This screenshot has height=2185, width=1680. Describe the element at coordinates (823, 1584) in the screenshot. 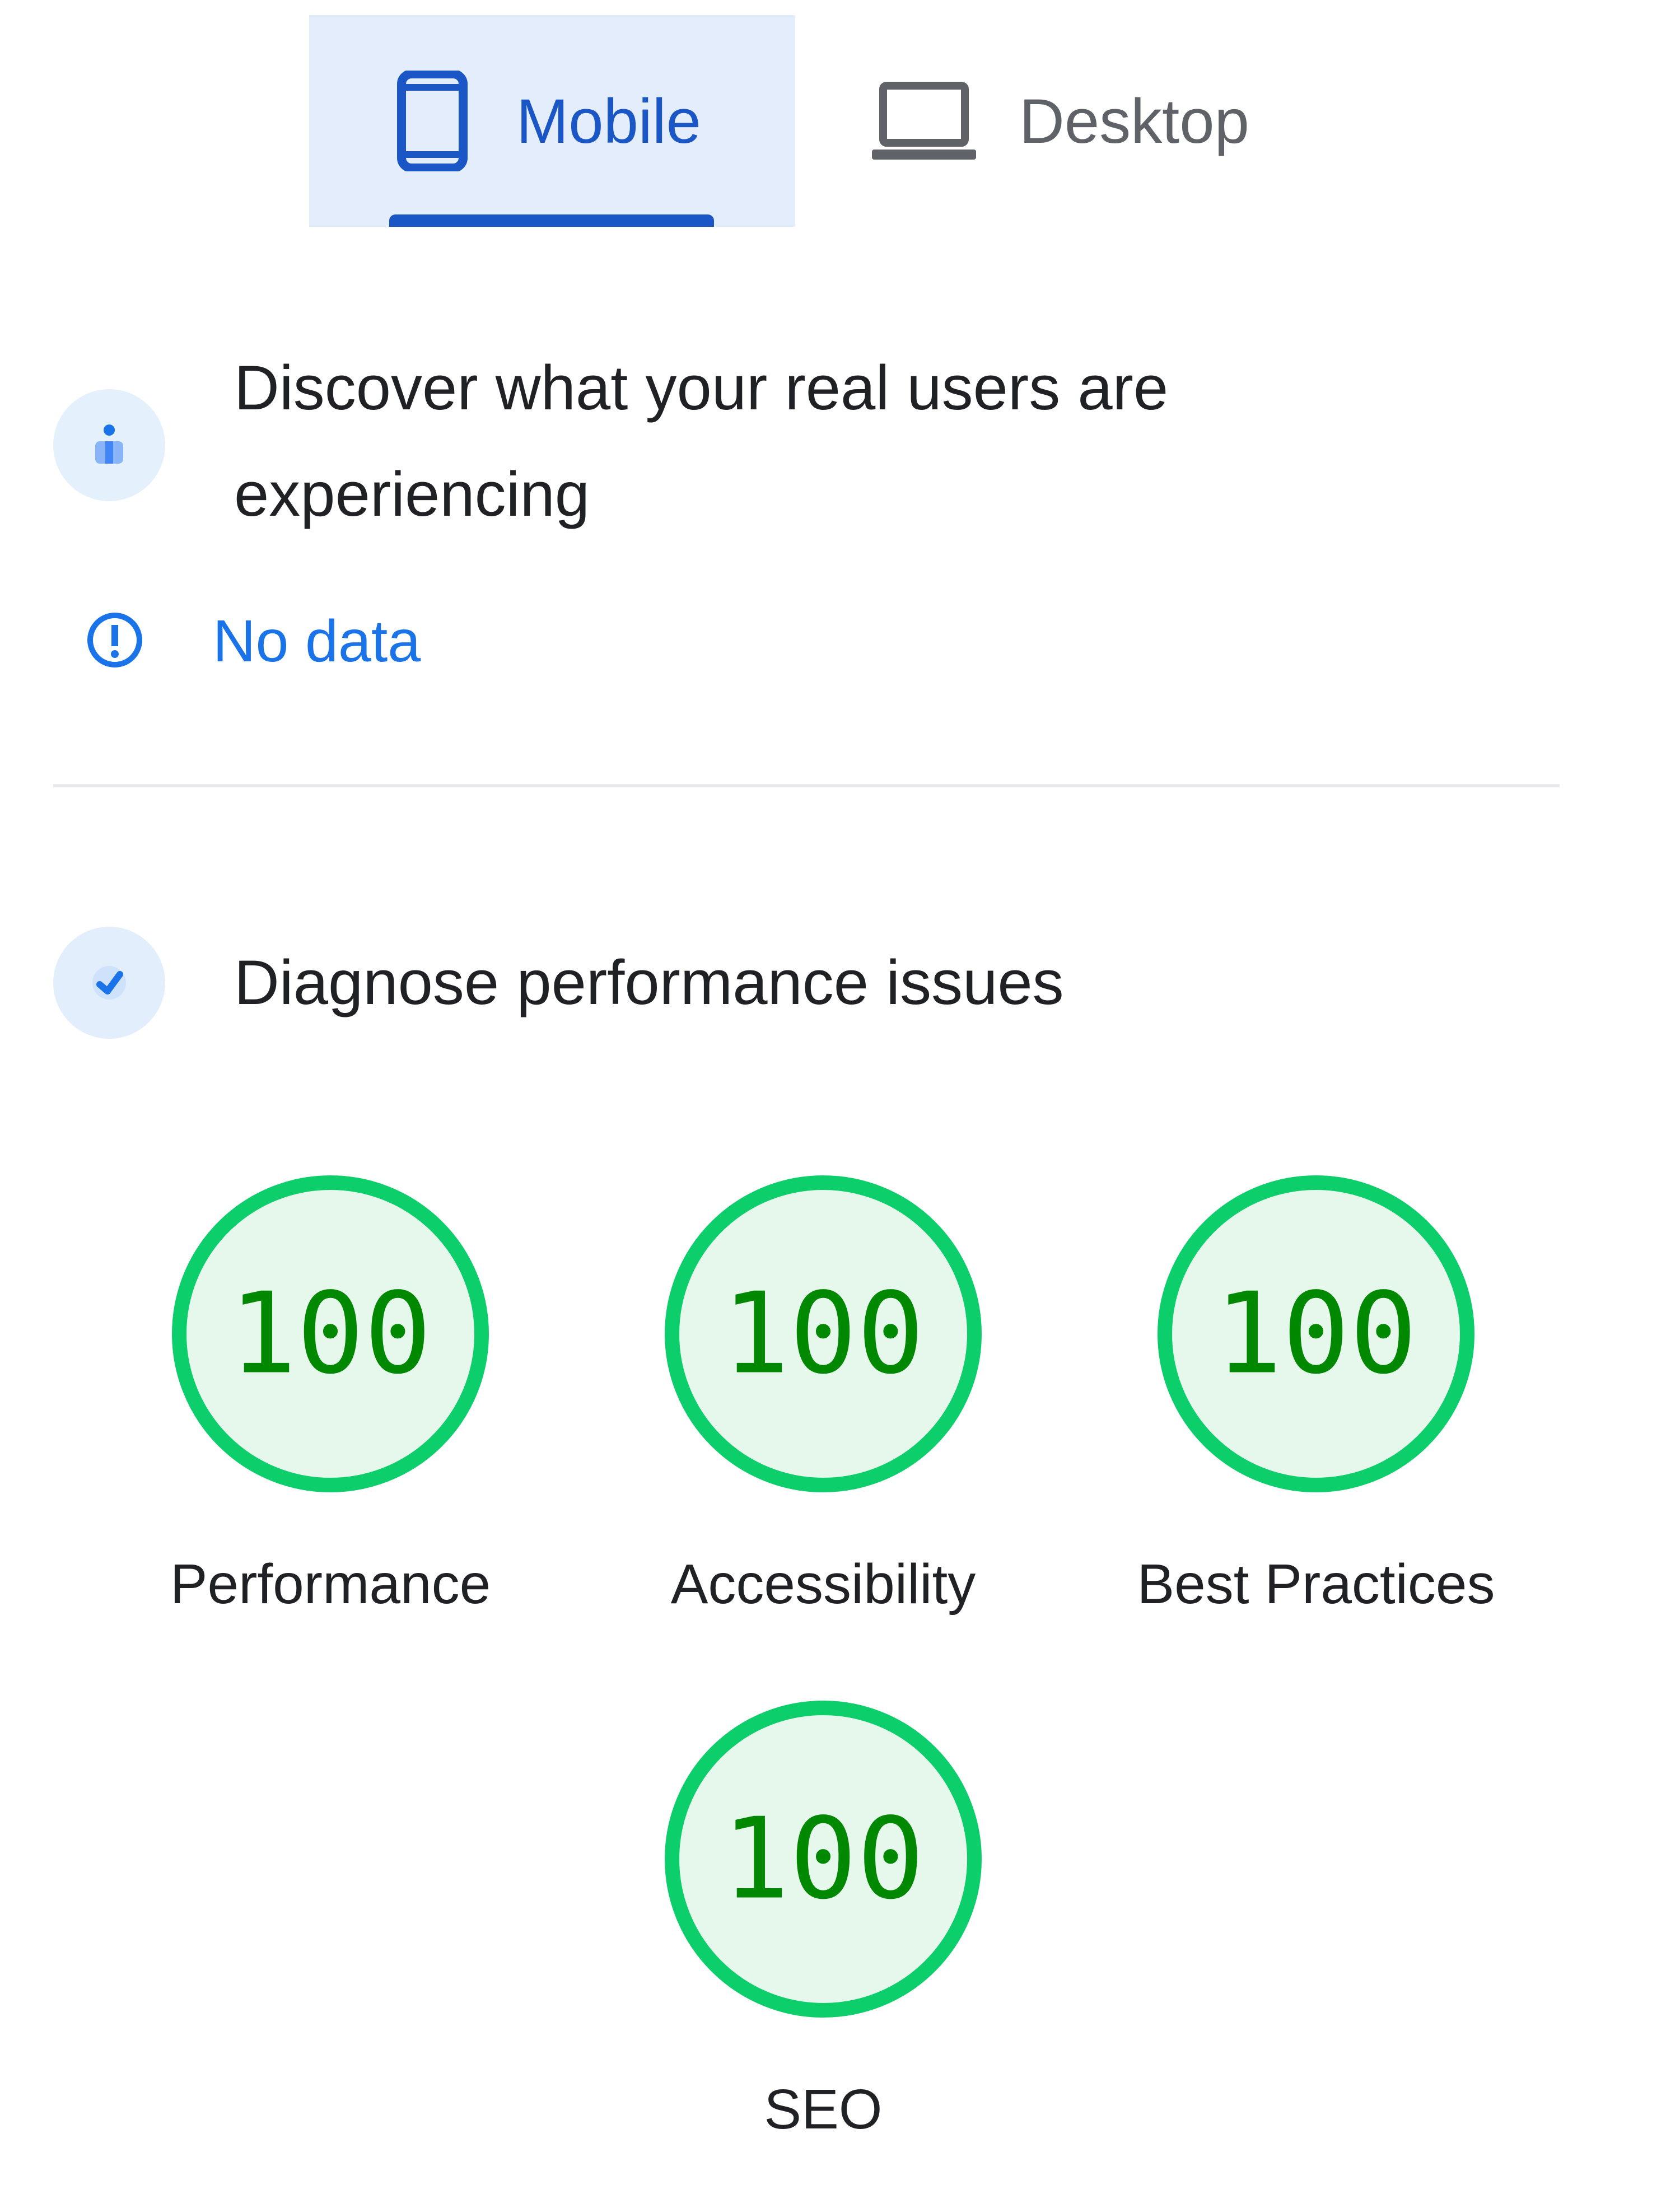

I see `score-label: Accessibility` at that location.